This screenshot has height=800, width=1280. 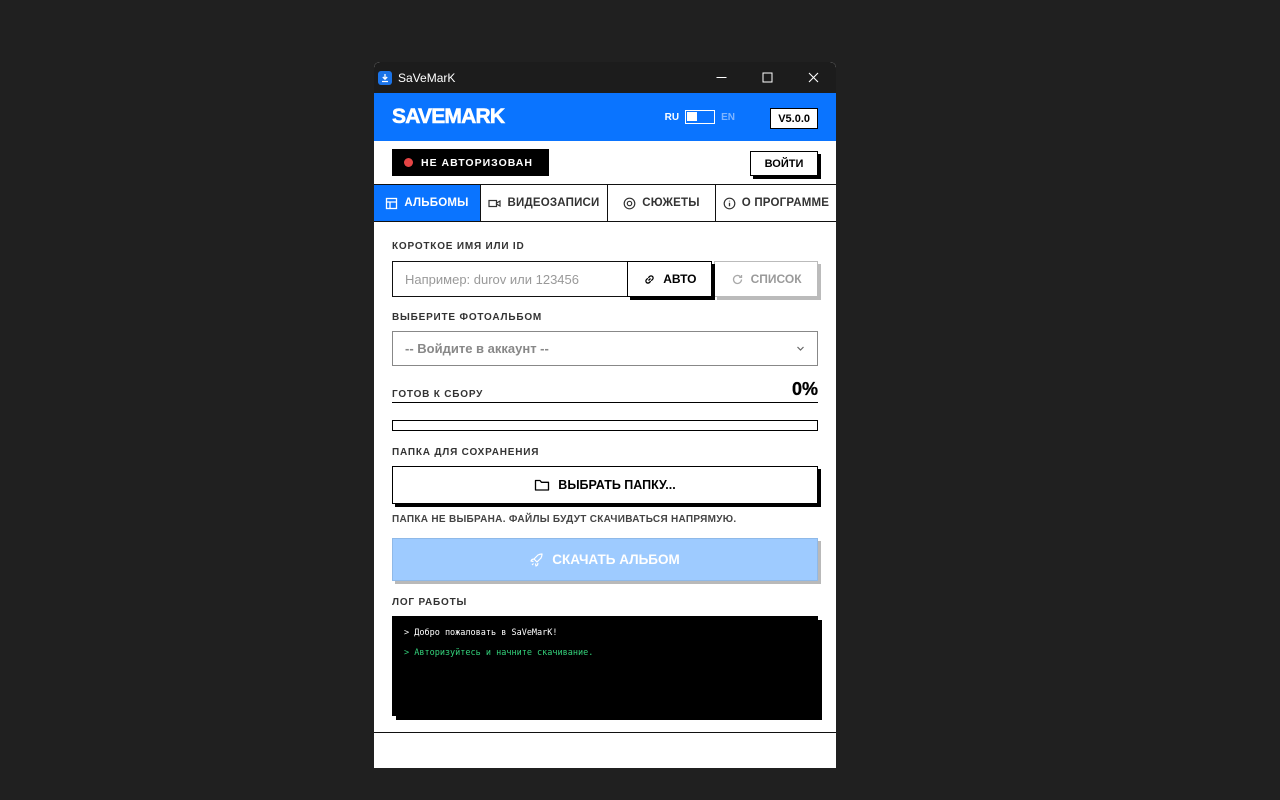 I want to click on tab-bar: АЛЬБОМЫ ВИДЕОЗАПИСИ СЮЖЕТЫ О ПРОГРАММЕ, so click(x=605, y=203).